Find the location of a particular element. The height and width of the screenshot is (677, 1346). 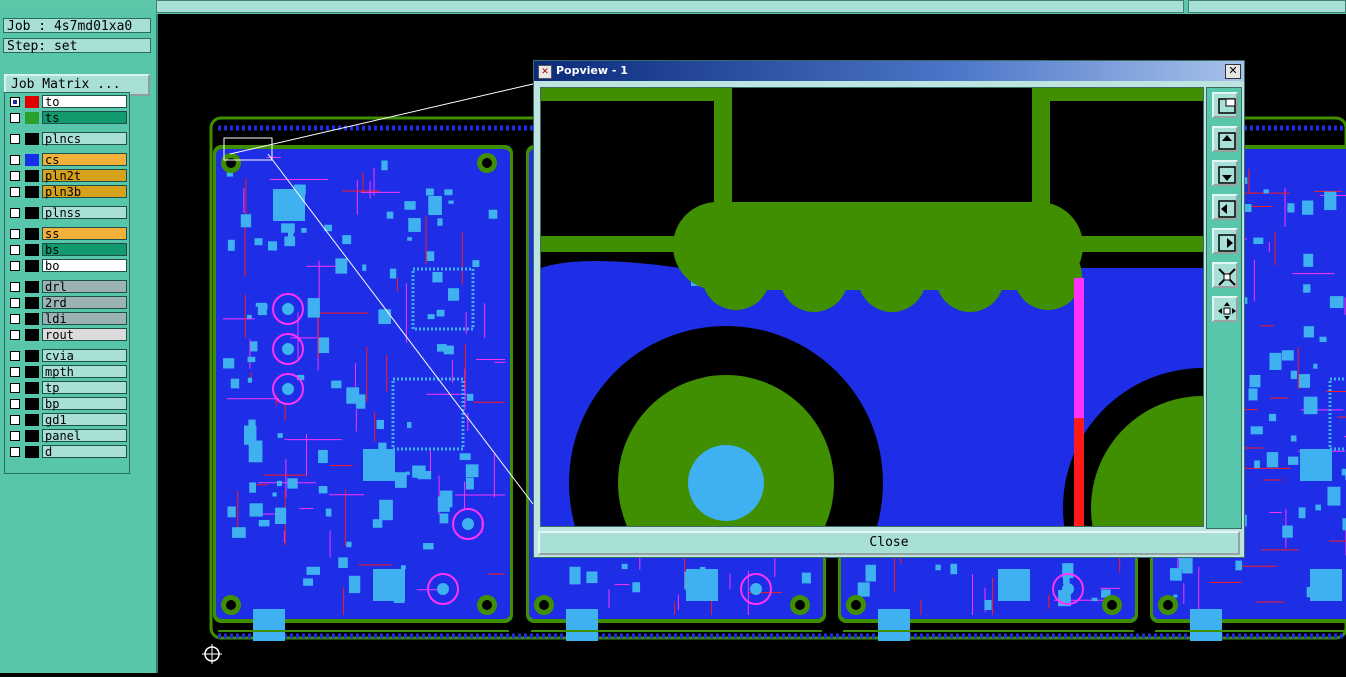

layer-row-plnss: plnss is located at coordinates (67, 213).